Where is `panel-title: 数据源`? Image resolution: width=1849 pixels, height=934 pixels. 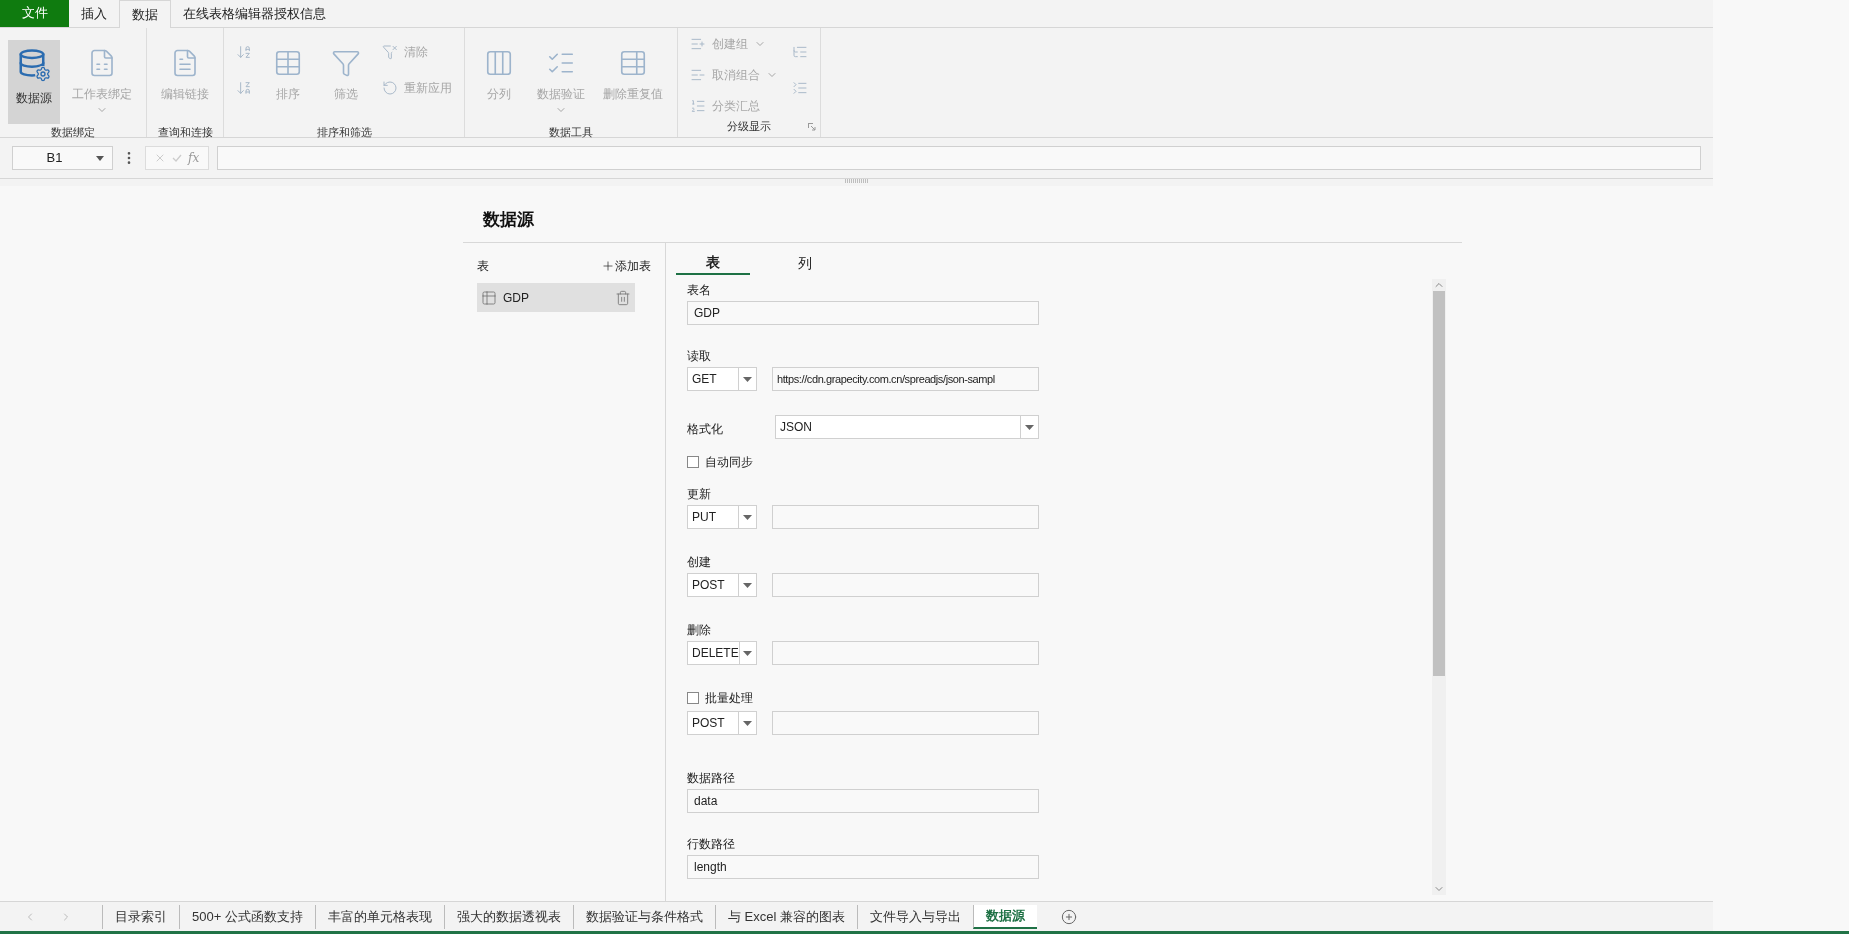 panel-title: 数据源 is located at coordinates (508, 220).